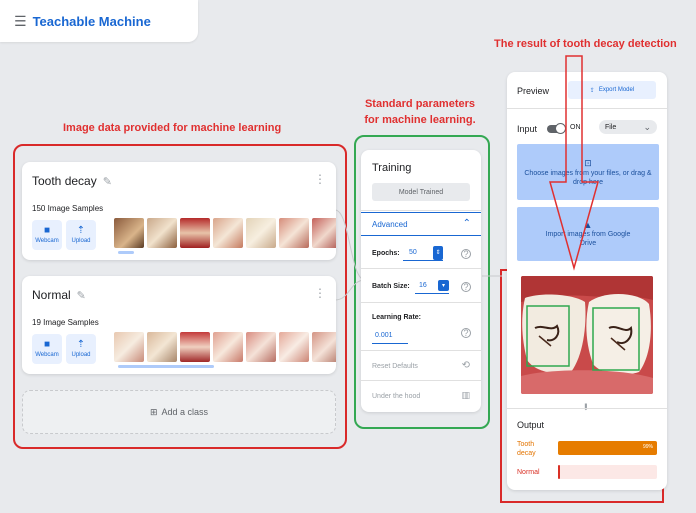  Describe the element at coordinates (68, 208) in the screenshot. I see `sample-count: 150 Image Samples` at that location.